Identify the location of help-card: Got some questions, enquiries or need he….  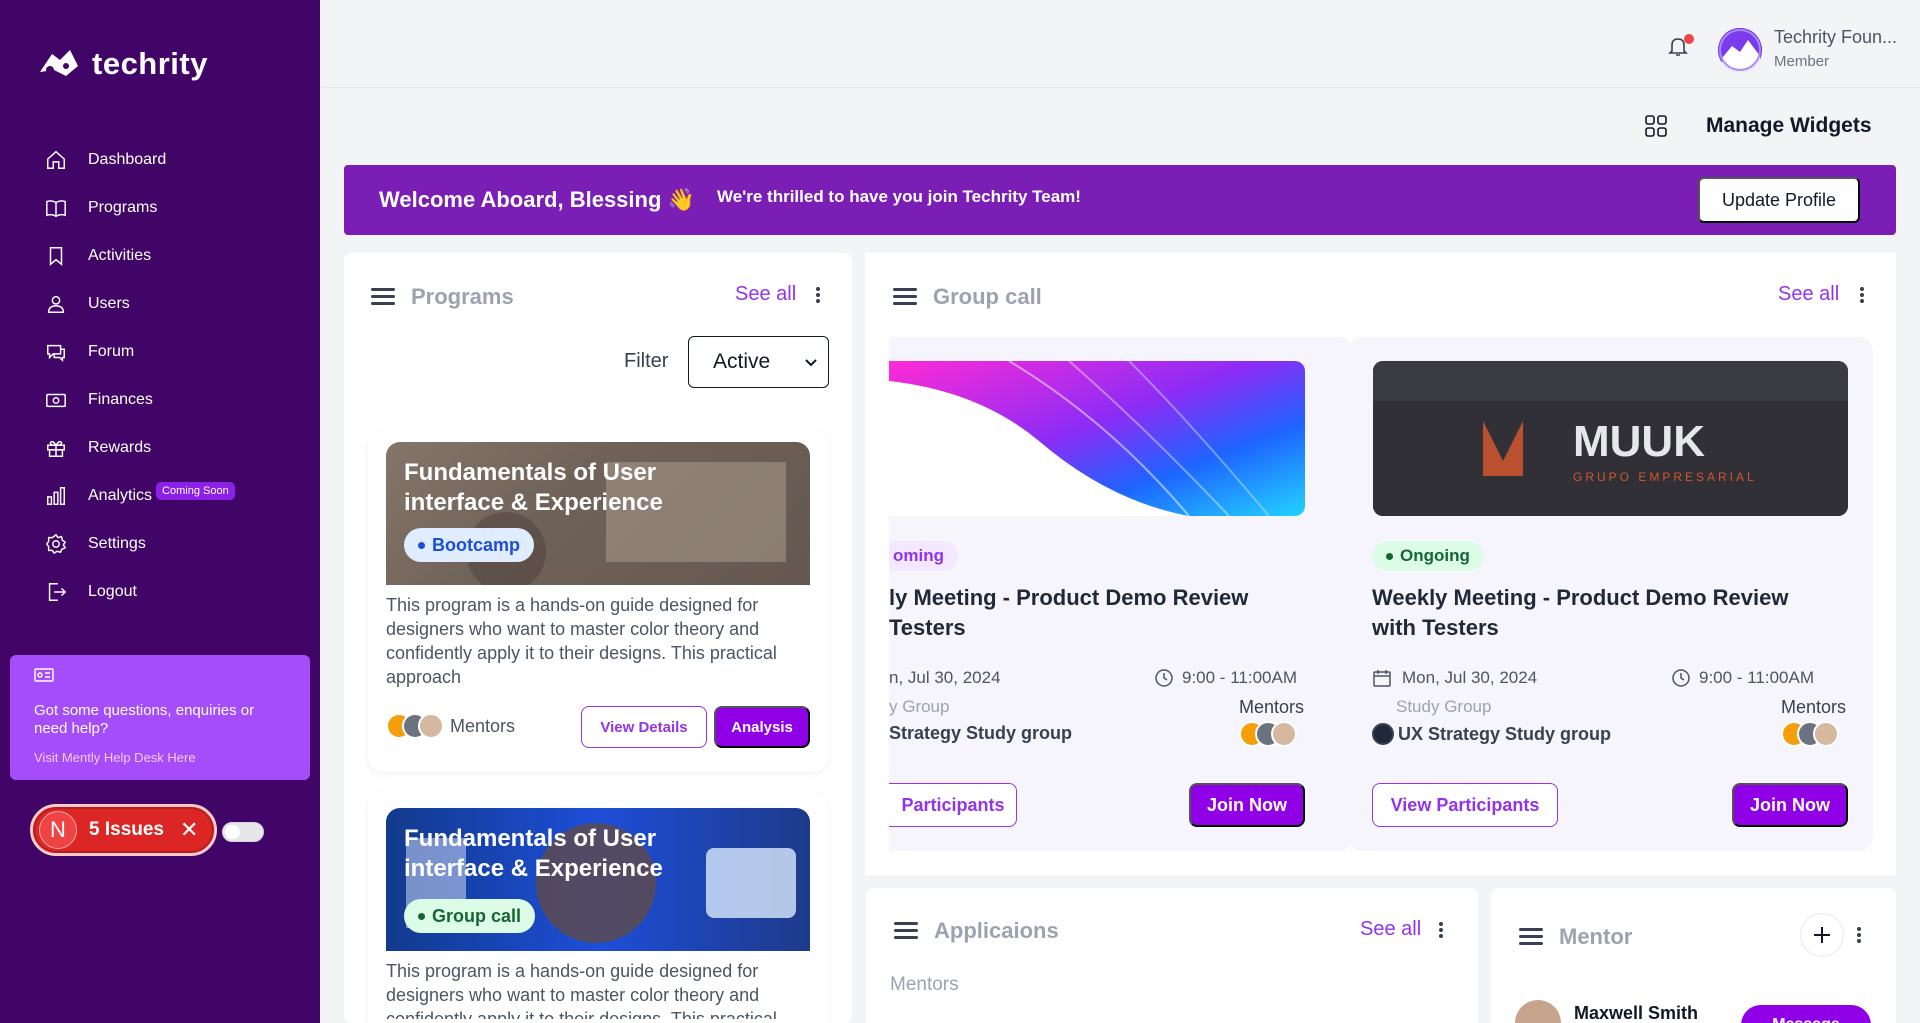
(160, 717).